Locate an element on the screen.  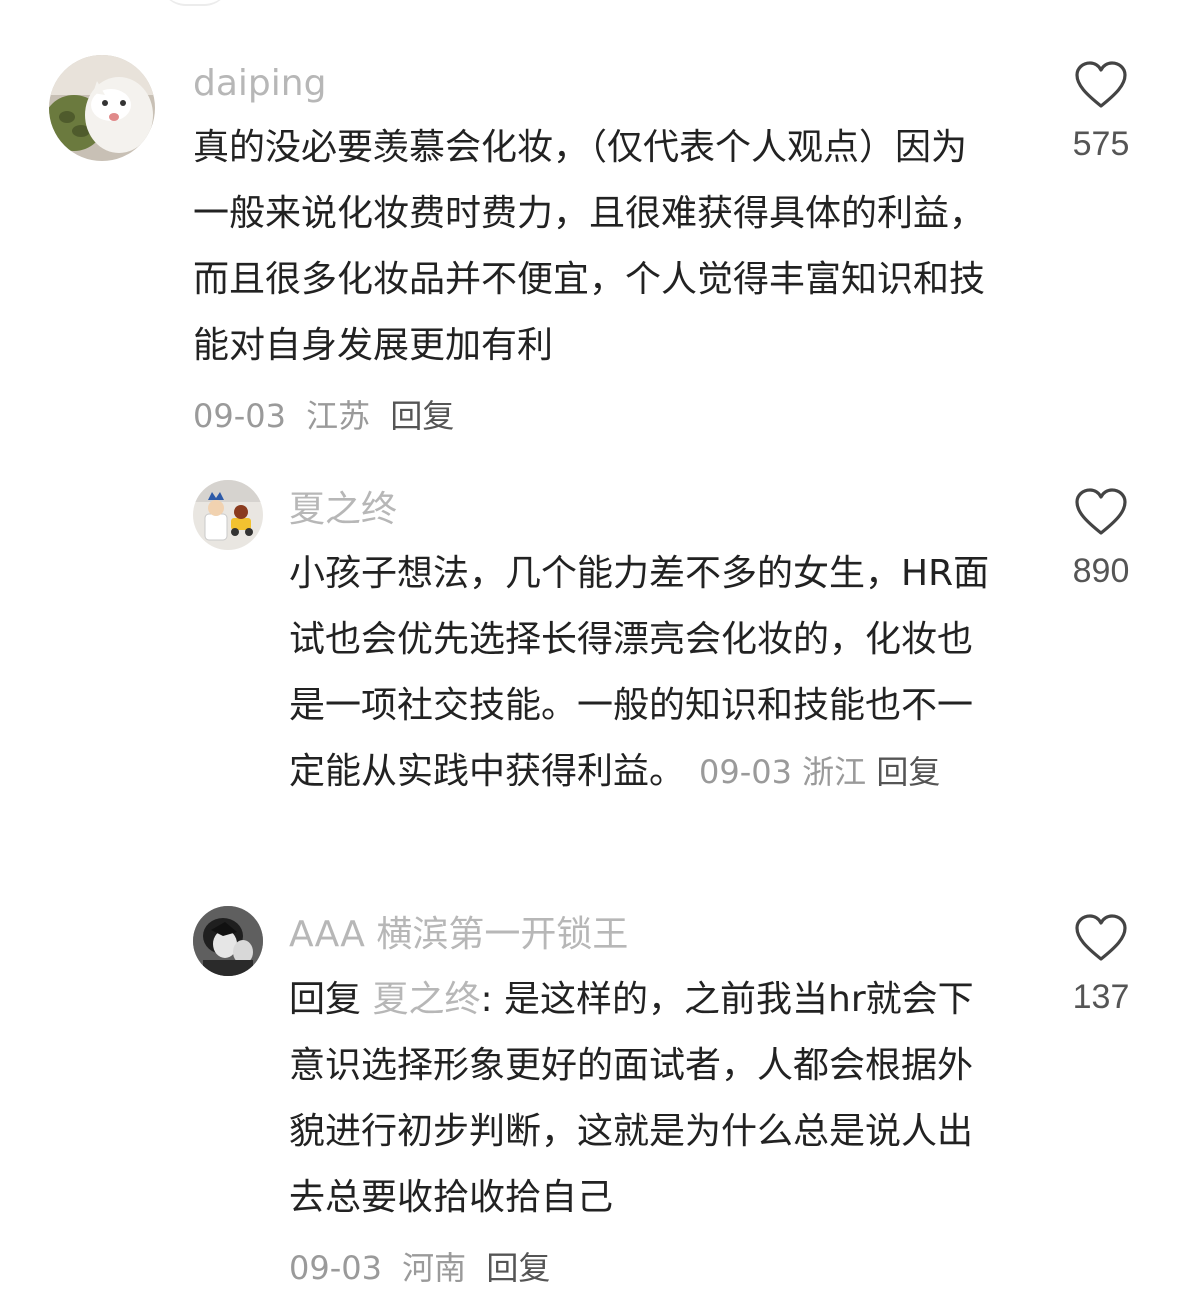
like-count: 137 is located at coordinates (1101, 997).